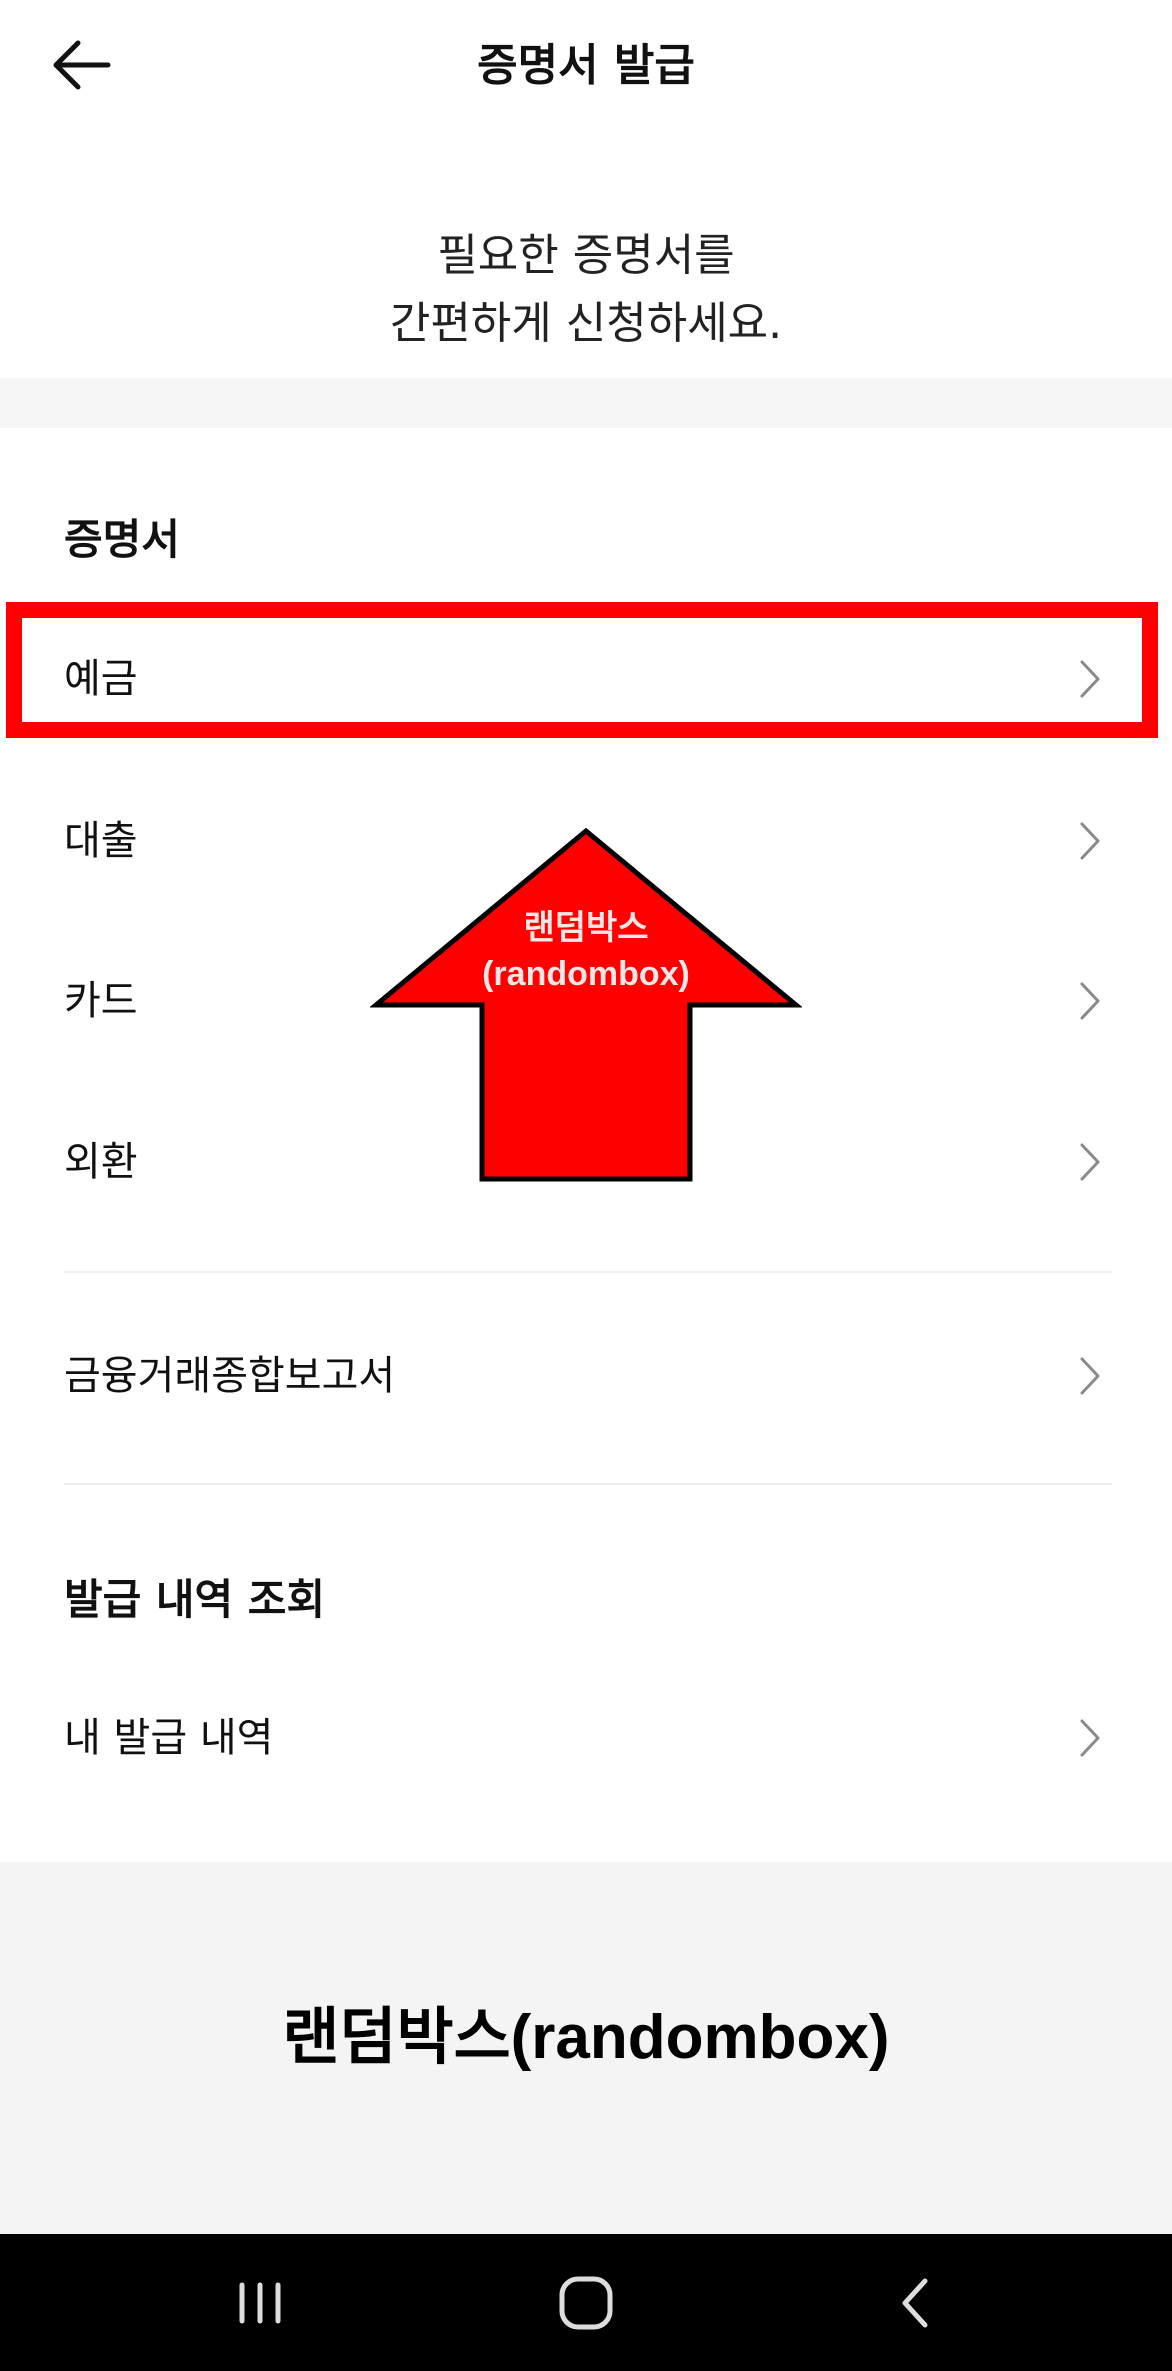  I want to click on list-item-label: 외환, so click(101, 1162).